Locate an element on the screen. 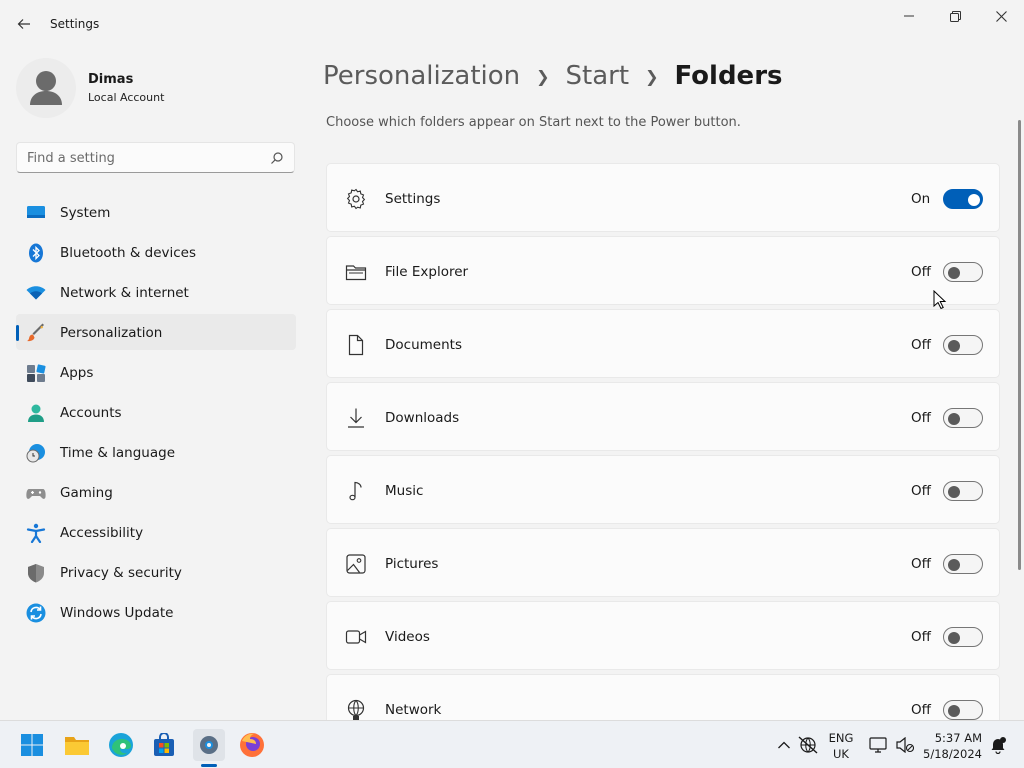 This screenshot has width=1024, height=768. network-status-button is located at coordinates (808, 744).